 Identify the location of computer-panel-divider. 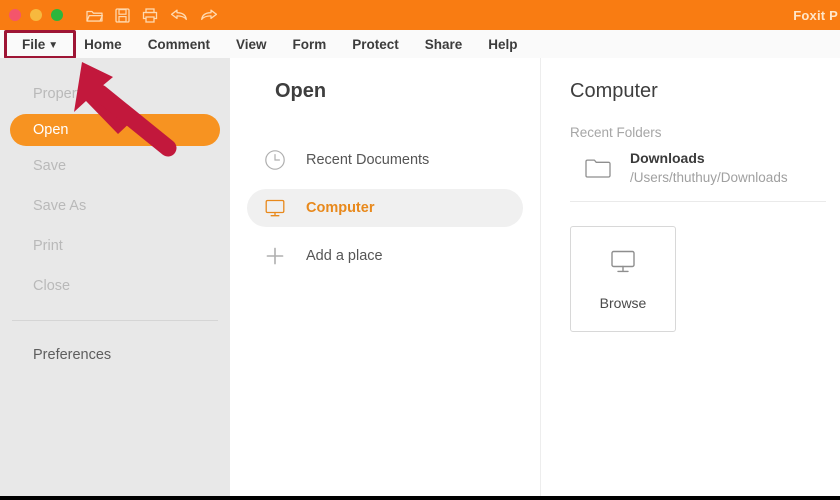
(698, 201).